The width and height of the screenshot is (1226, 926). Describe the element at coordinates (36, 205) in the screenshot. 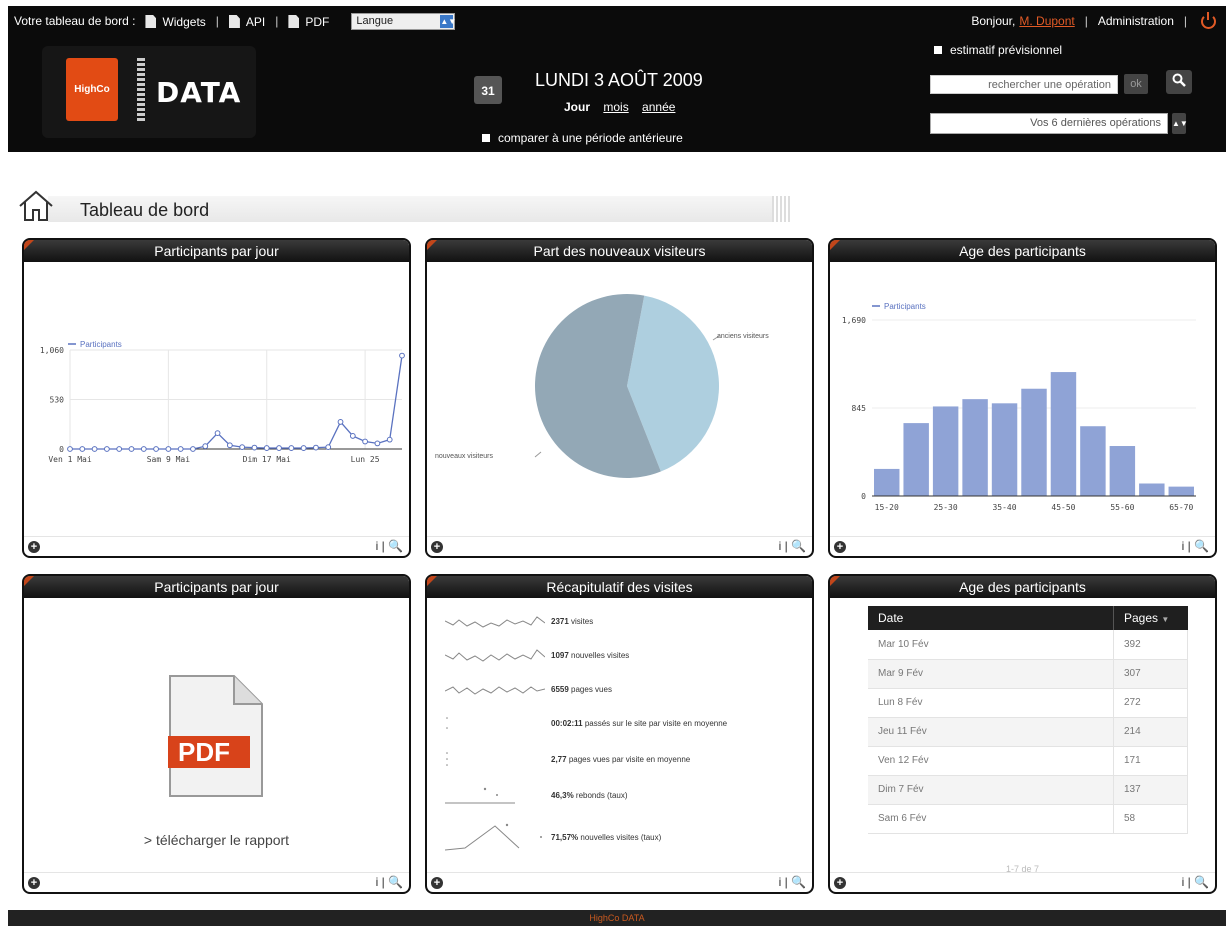

I see `home-icon` at that location.